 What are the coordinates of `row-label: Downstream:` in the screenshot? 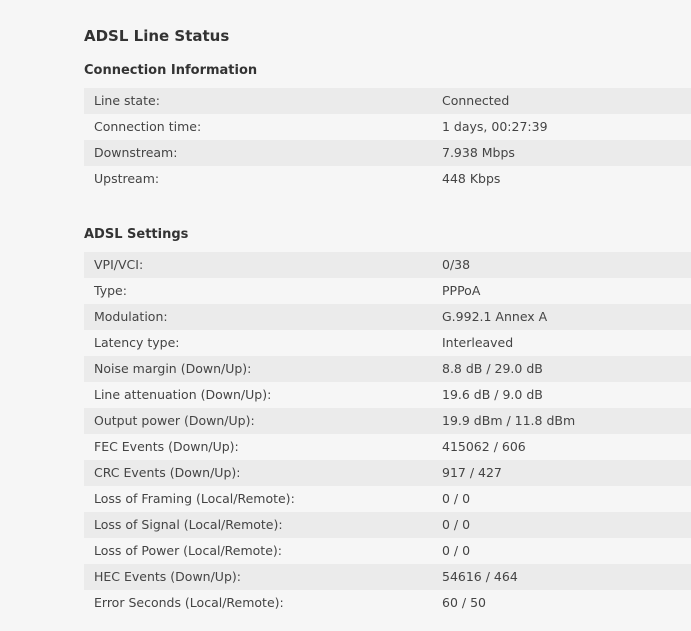 It's located at (136, 152).